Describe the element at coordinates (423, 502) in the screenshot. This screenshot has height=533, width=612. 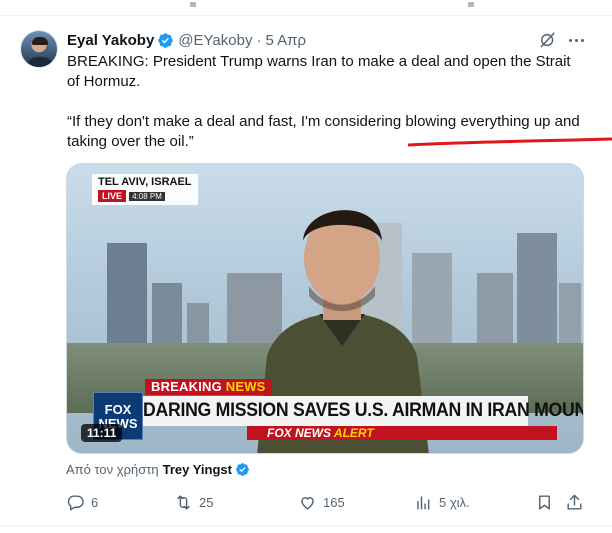
I see `views-icon` at that location.